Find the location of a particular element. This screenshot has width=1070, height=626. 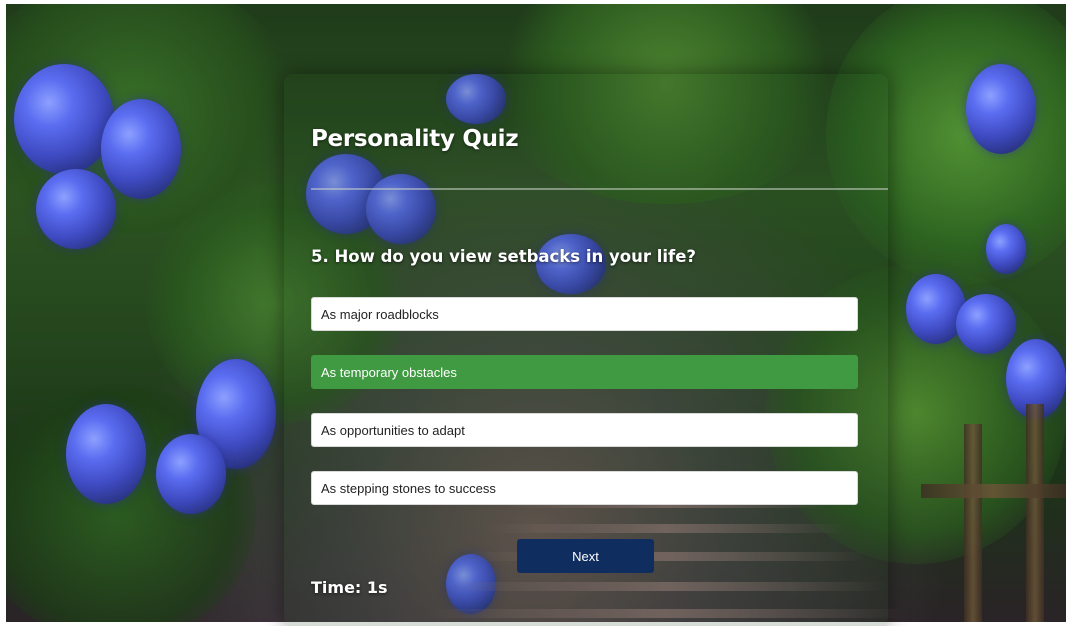

answer-option: As major roadblocks is located at coordinates (584, 314).